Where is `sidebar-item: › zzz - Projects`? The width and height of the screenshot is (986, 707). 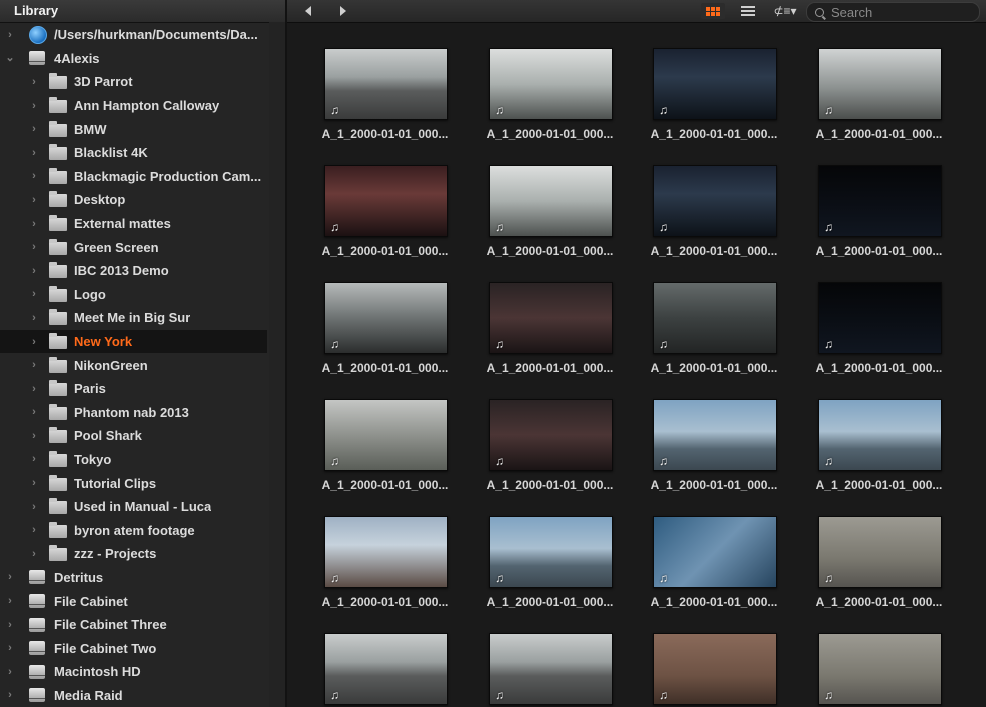
sidebar-item: › zzz - Projects is located at coordinates (142, 554).